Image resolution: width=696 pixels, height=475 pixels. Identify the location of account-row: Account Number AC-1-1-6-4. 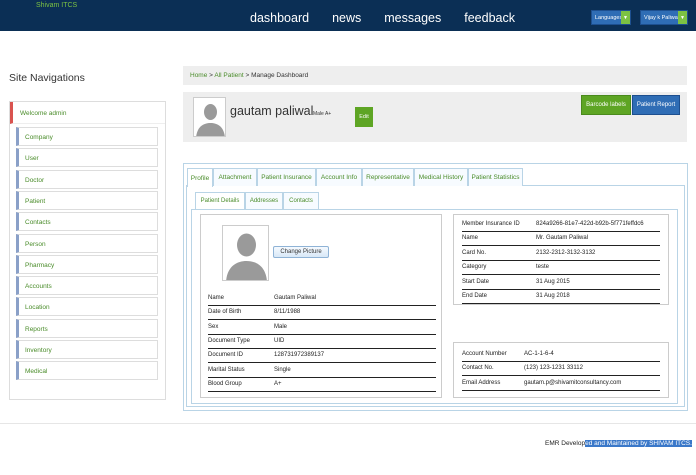
(561, 355).